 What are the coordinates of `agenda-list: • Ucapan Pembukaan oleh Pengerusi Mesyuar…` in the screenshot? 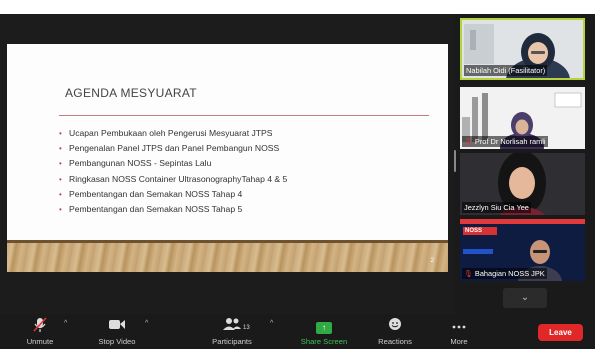 It's located at (173, 171).